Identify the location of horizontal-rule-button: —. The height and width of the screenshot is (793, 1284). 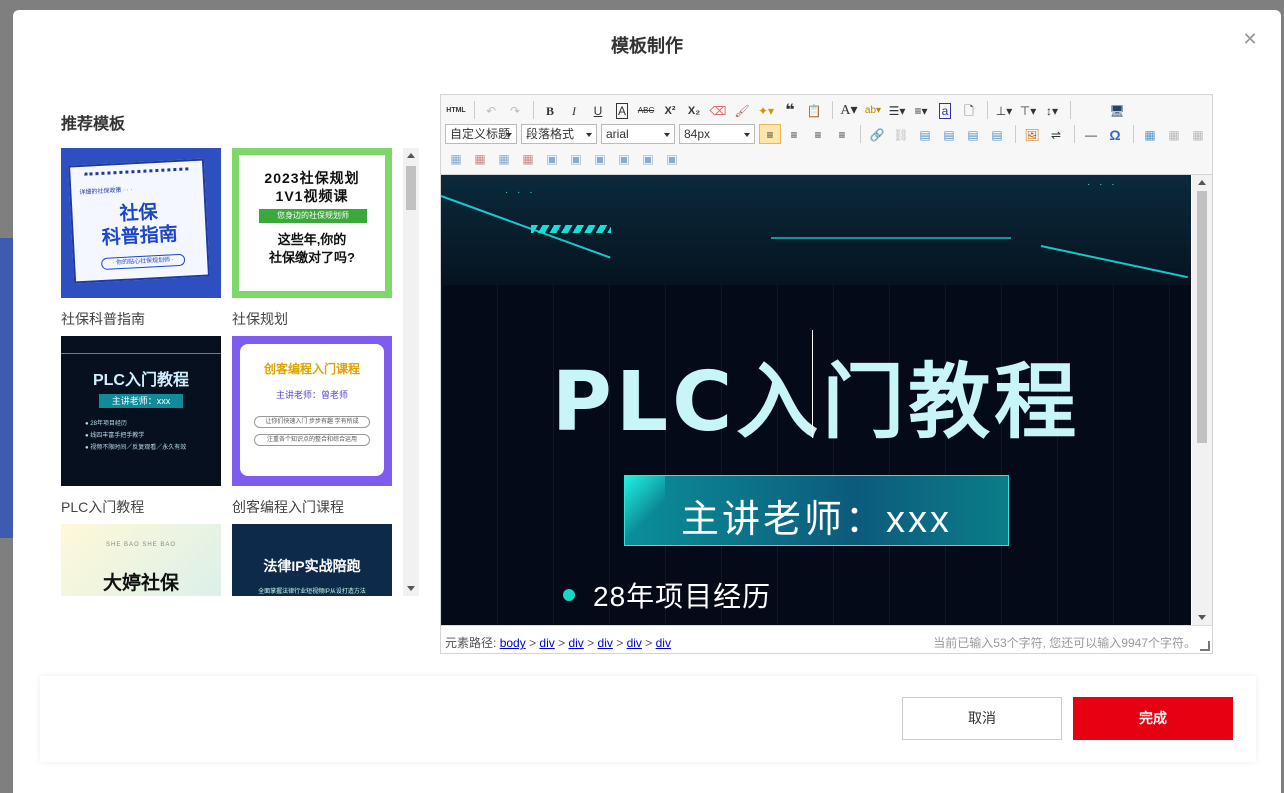
(1091, 134).